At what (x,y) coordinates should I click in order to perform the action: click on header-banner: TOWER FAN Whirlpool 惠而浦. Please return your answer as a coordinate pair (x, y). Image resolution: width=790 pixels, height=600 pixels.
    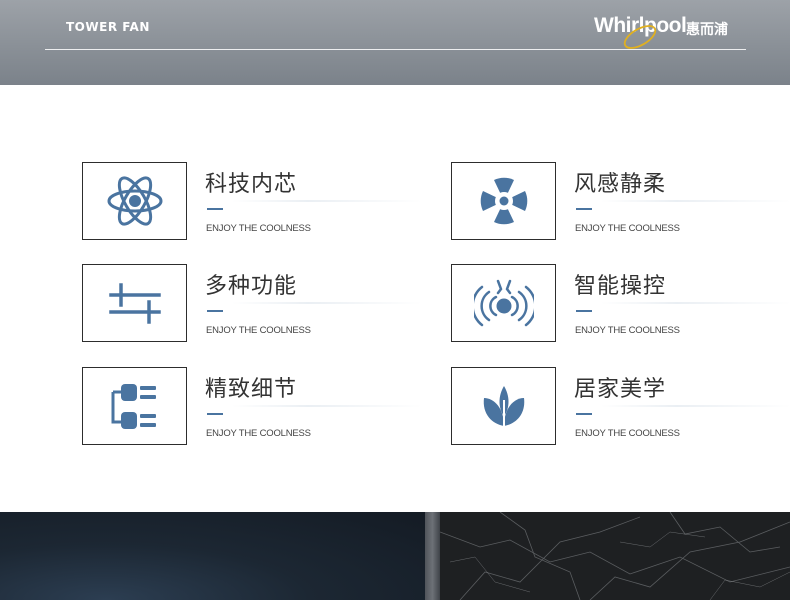
    Looking at the image, I should click on (395, 42).